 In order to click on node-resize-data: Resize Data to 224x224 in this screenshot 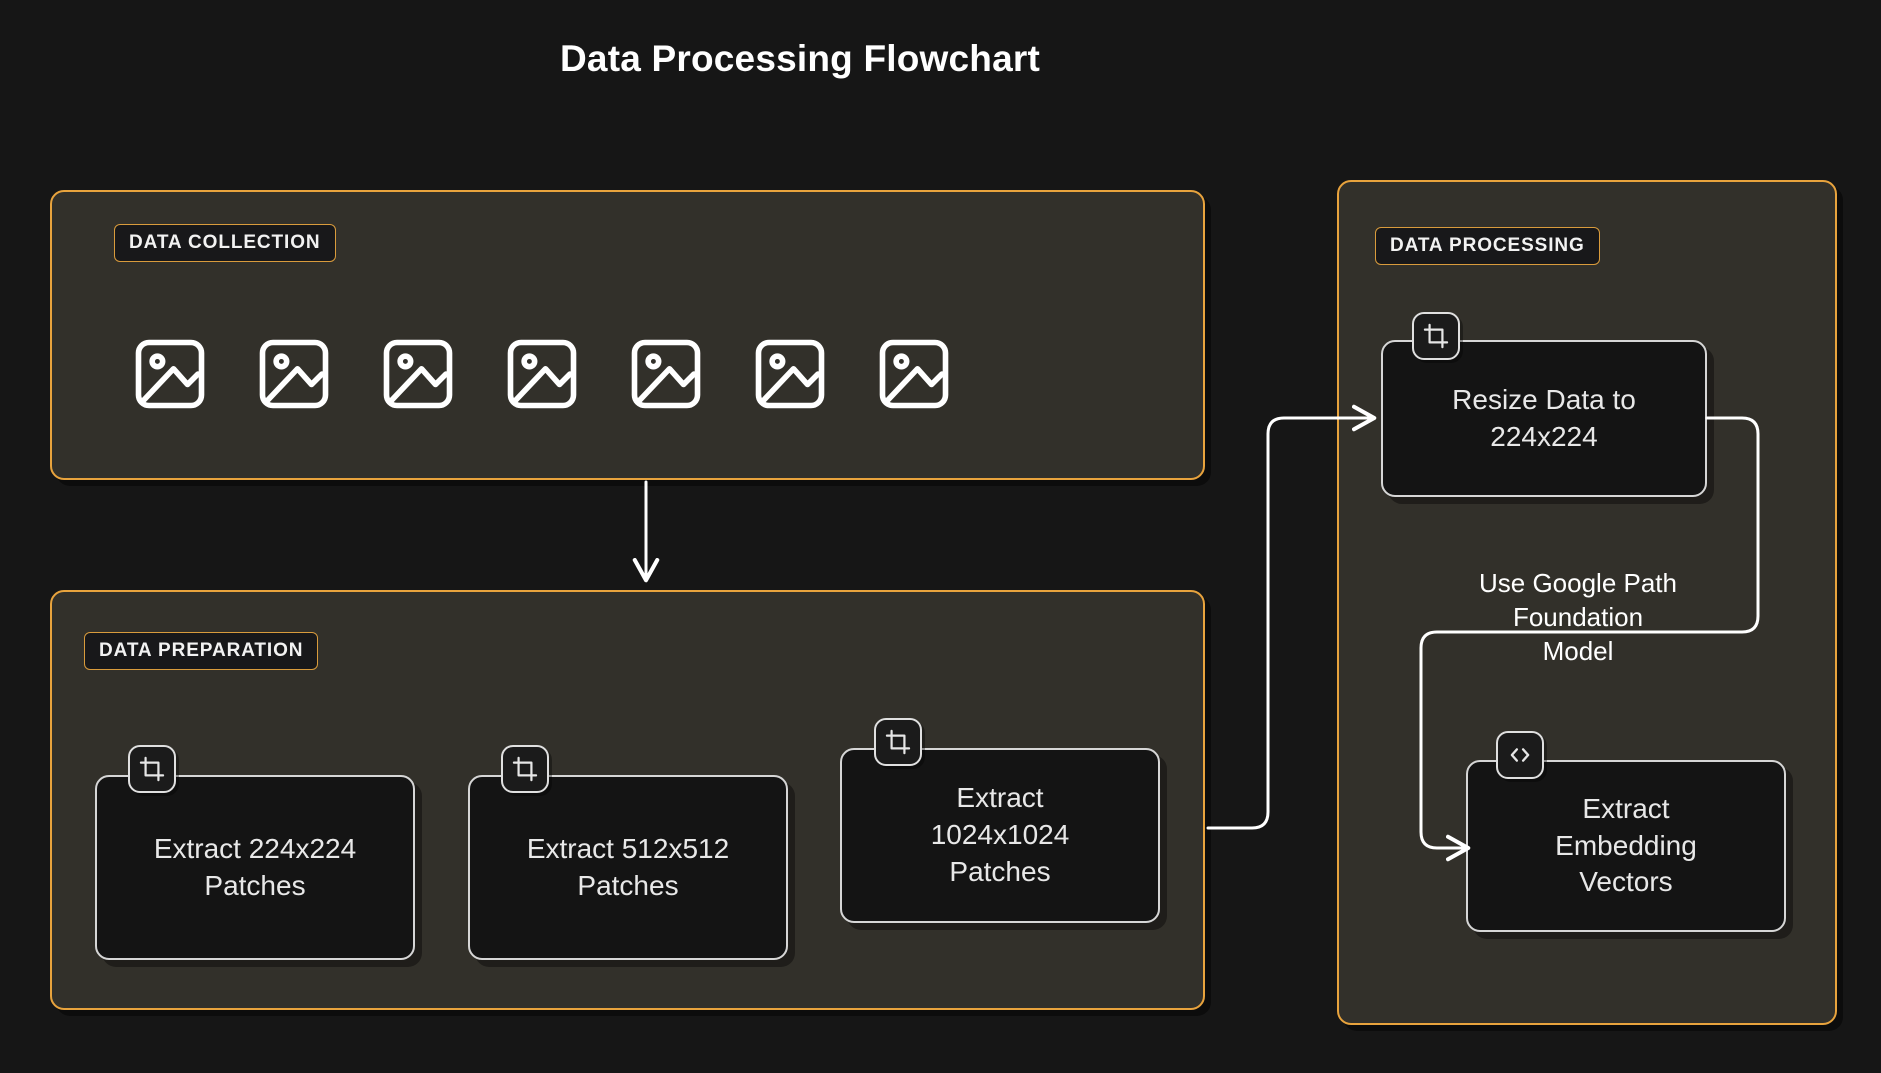, I will do `click(1544, 418)`.